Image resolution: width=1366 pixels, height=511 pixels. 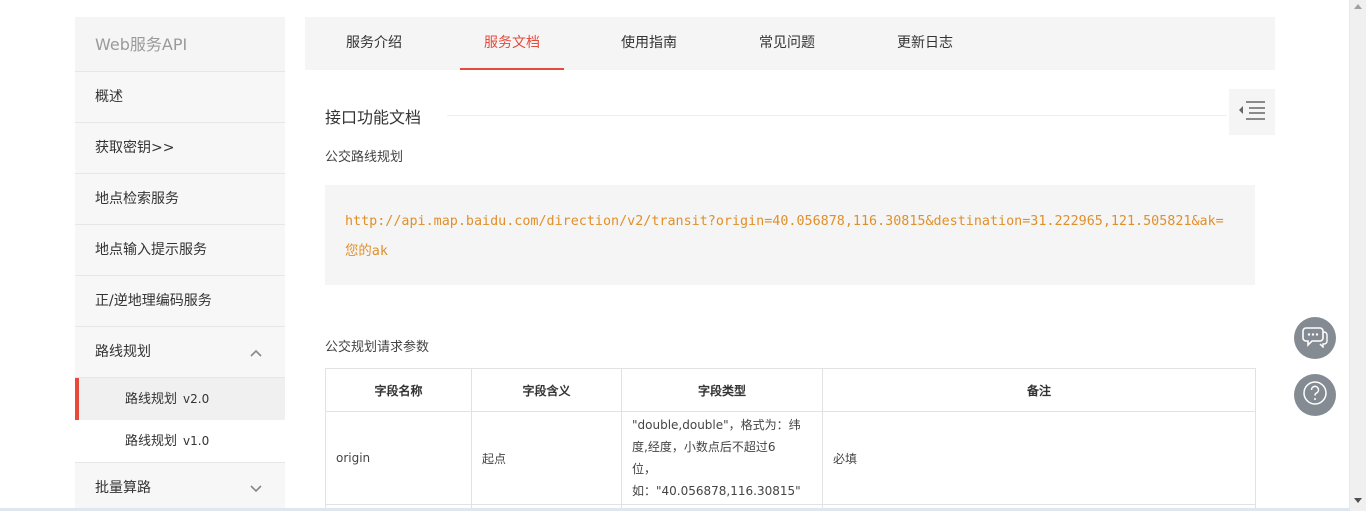 I want to click on cell-note: 必填, so click(x=1039, y=458).